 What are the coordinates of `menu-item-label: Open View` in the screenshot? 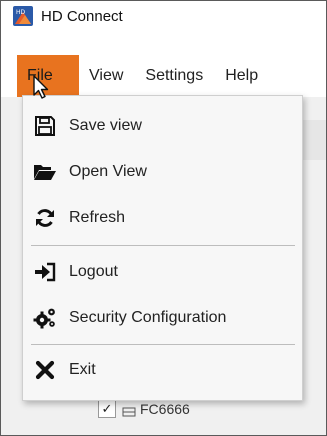 It's located at (108, 171).